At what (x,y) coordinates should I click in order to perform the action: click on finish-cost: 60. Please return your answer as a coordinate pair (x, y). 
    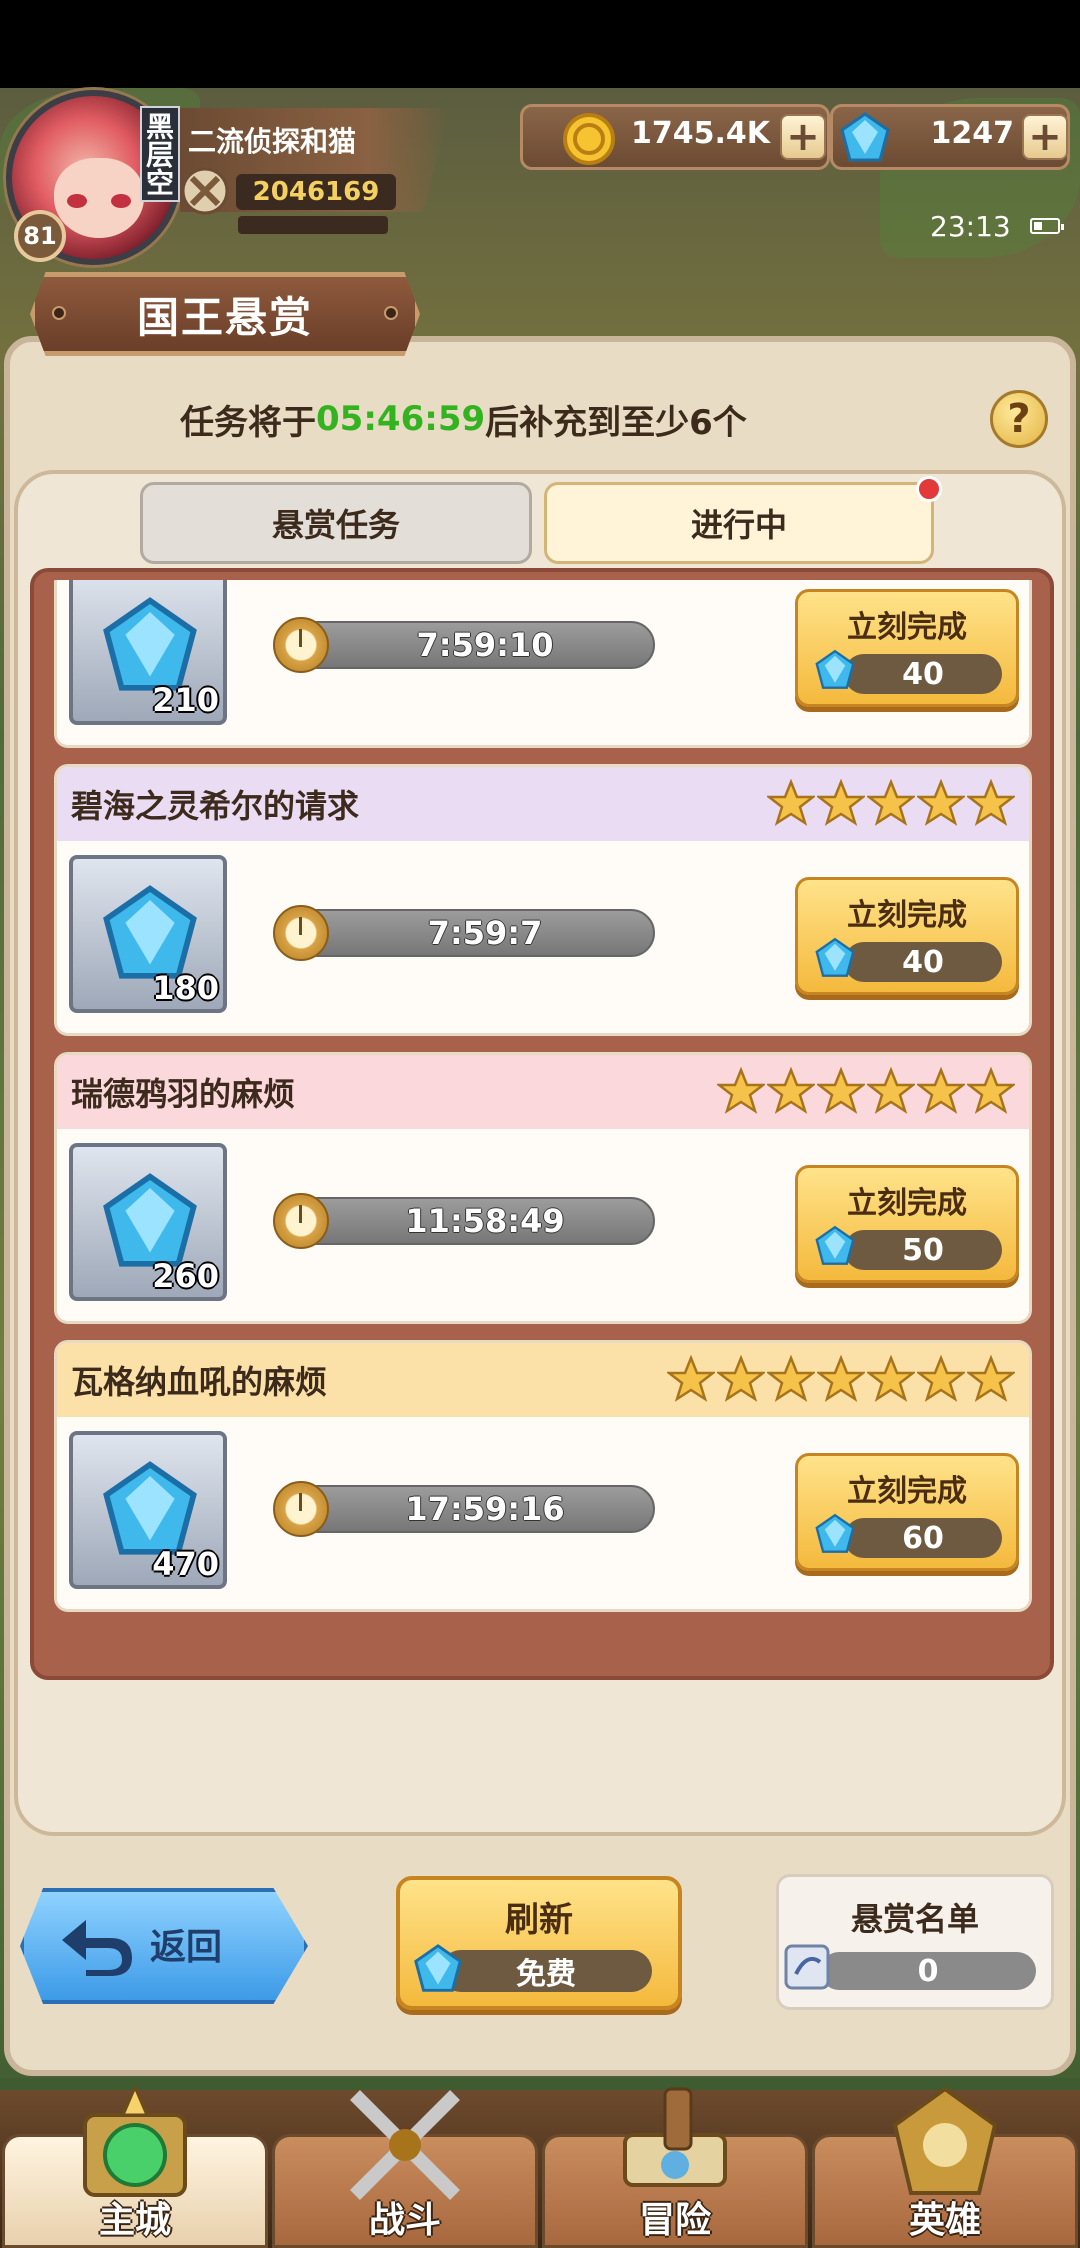
    Looking at the image, I should click on (923, 1538).